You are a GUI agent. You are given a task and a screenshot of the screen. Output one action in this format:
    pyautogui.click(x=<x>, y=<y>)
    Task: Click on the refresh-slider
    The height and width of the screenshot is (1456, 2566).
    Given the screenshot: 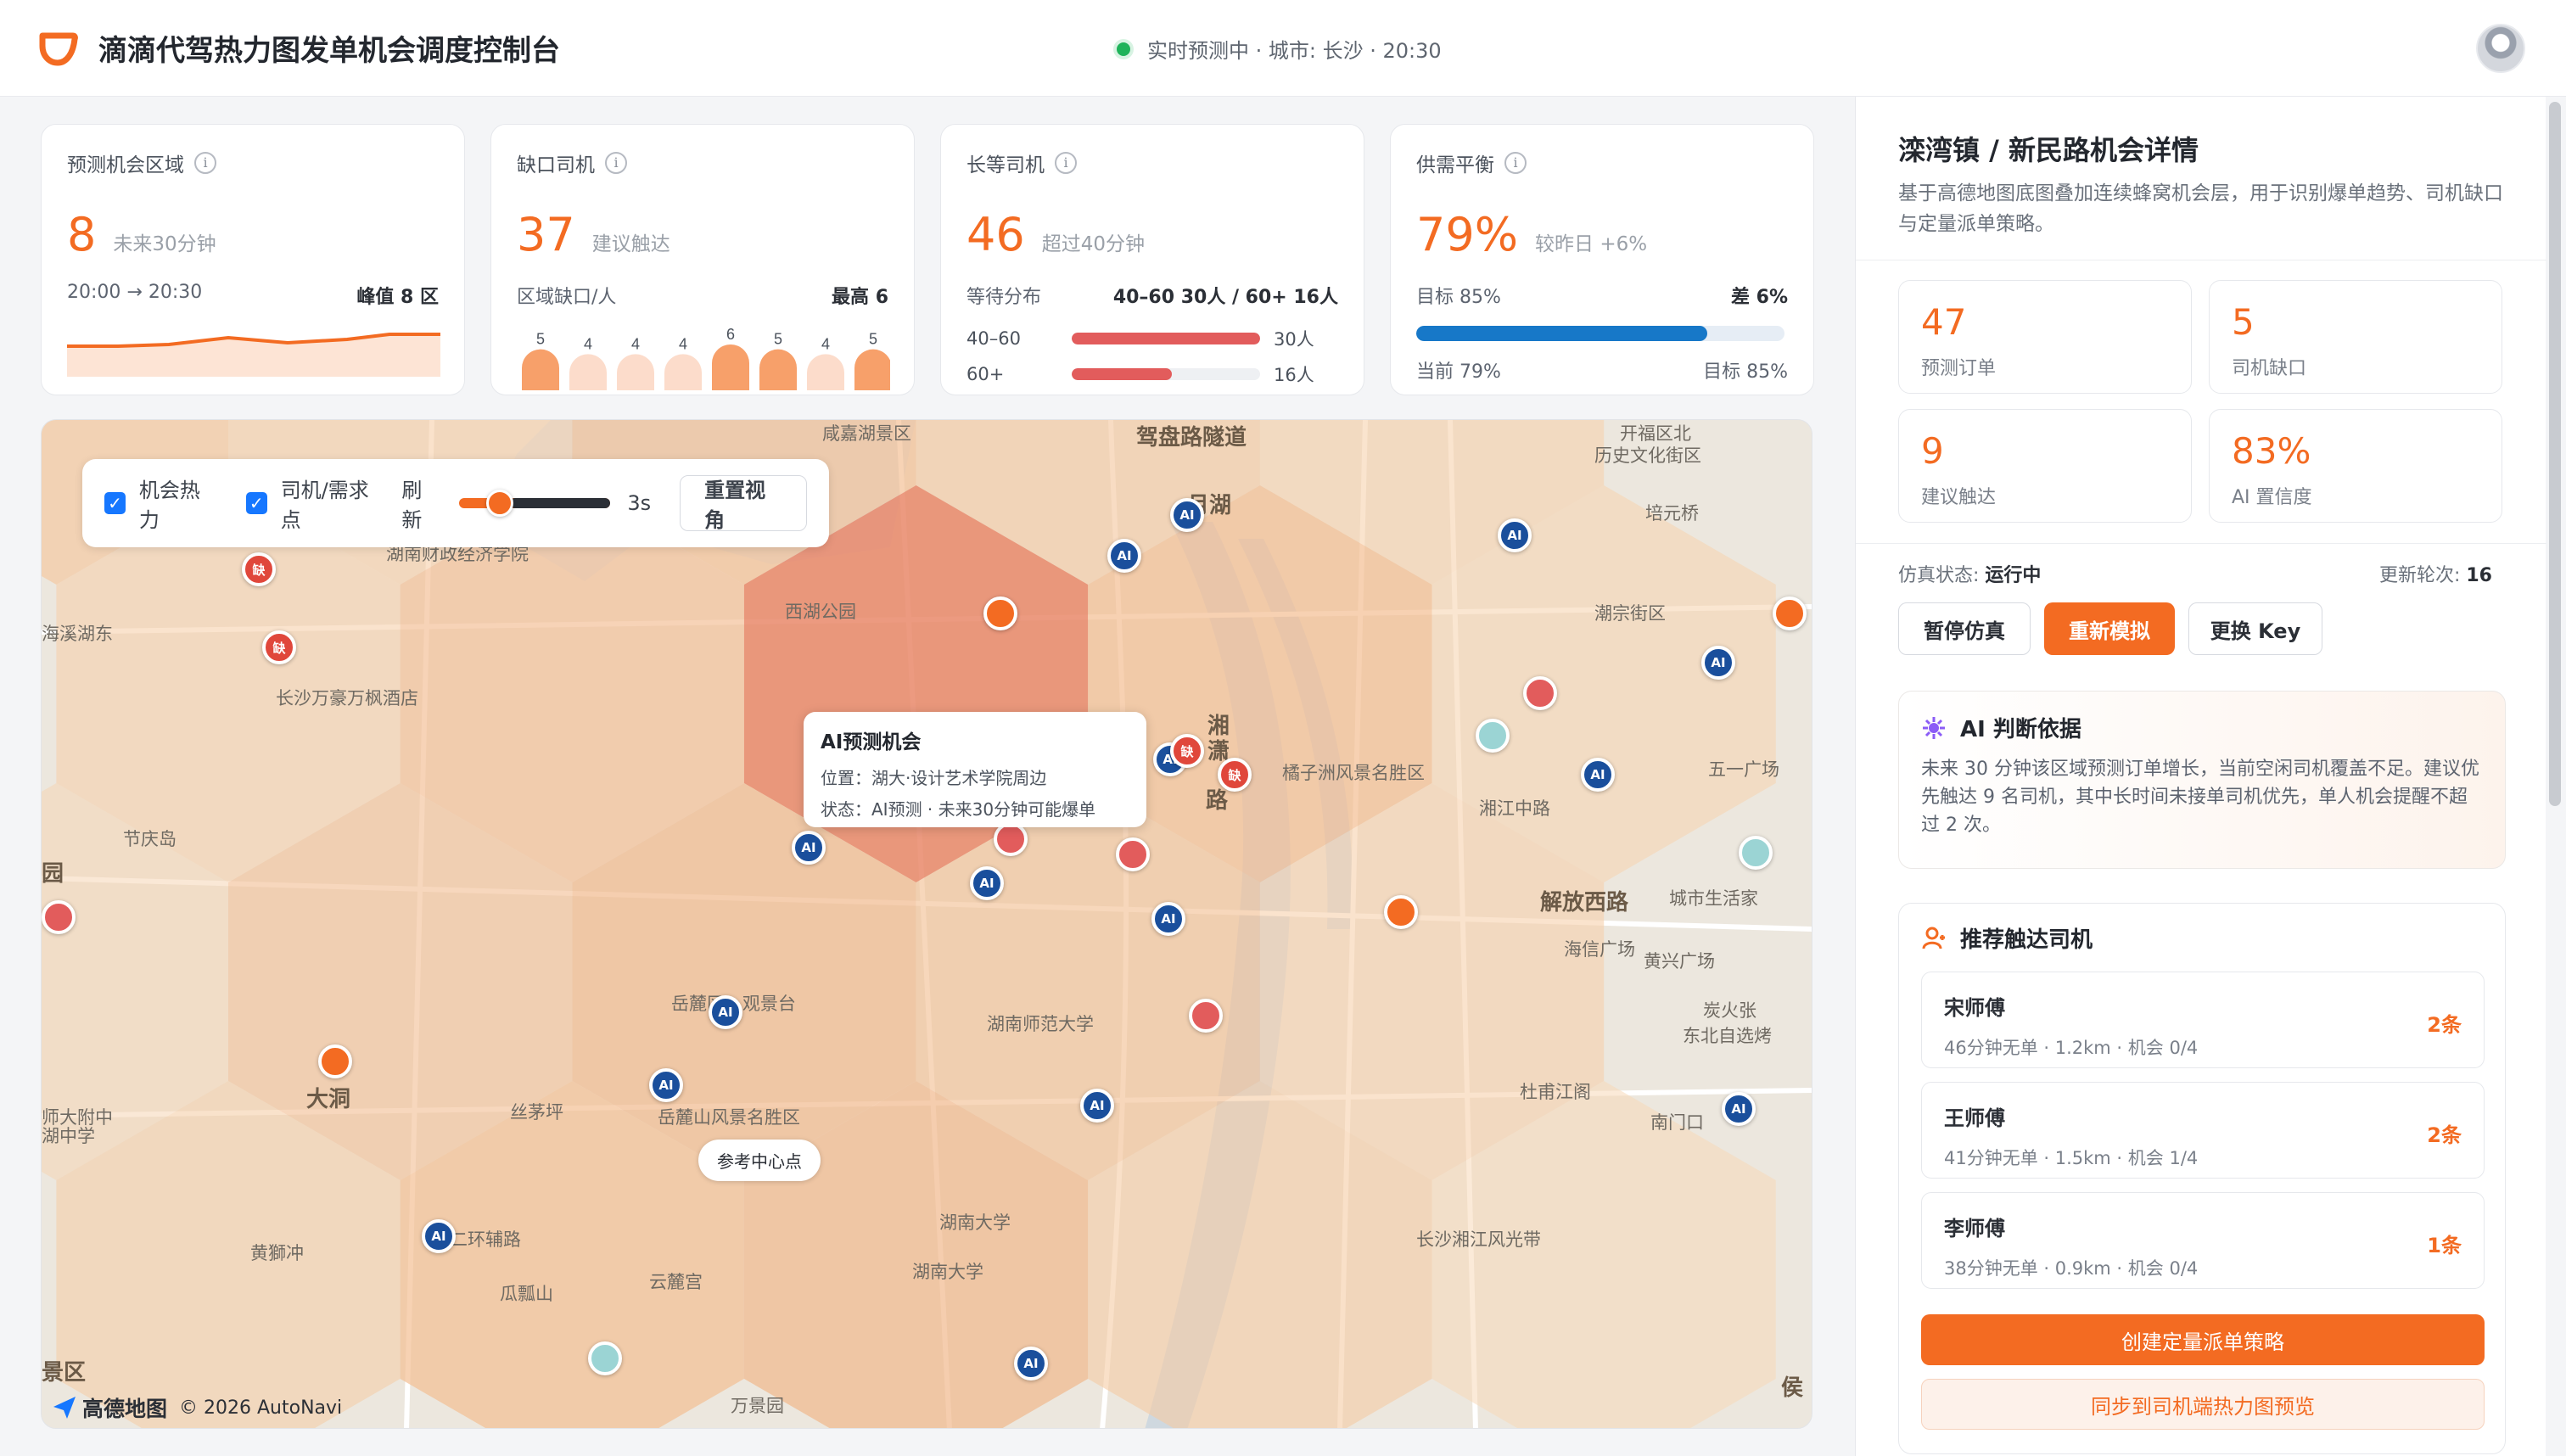 What is the action you would take?
    pyautogui.click(x=535, y=504)
    